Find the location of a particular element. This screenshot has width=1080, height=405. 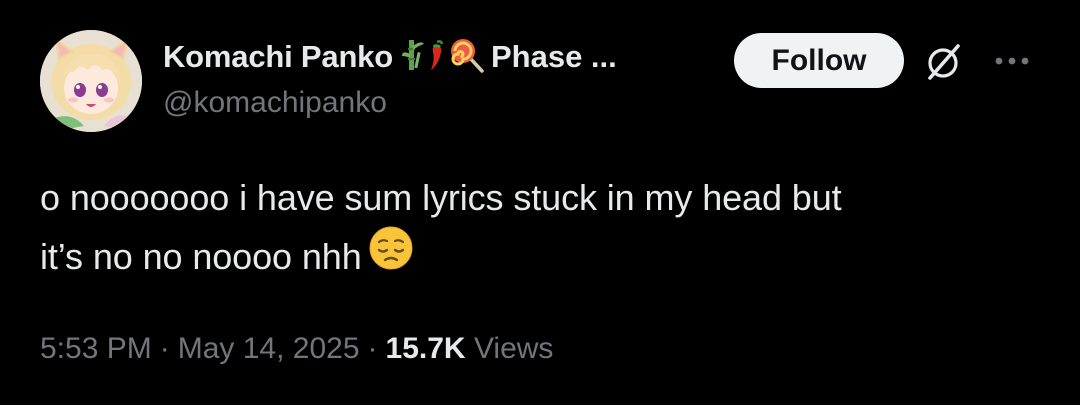

grok-icon is located at coordinates (944, 62).